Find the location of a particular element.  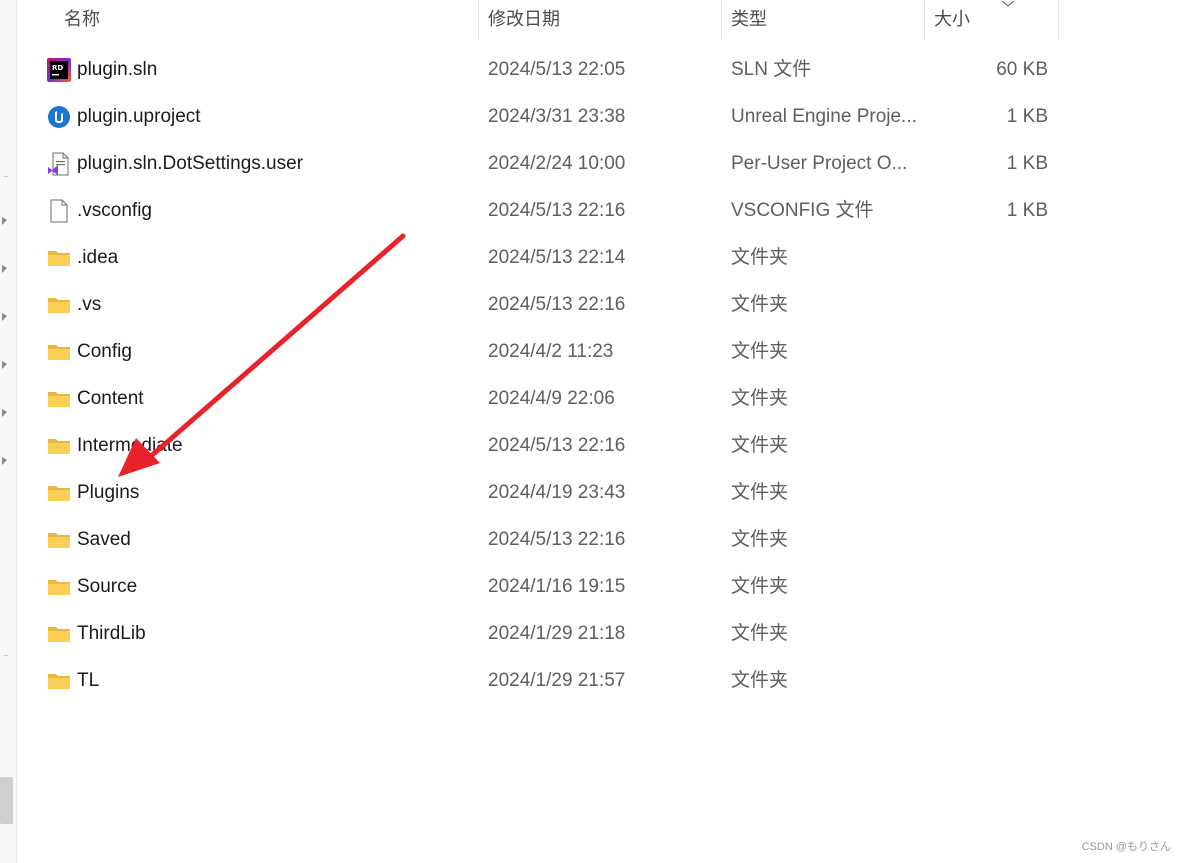

file-name: plugin.sln.DotSettings.user is located at coordinates (277, 163).